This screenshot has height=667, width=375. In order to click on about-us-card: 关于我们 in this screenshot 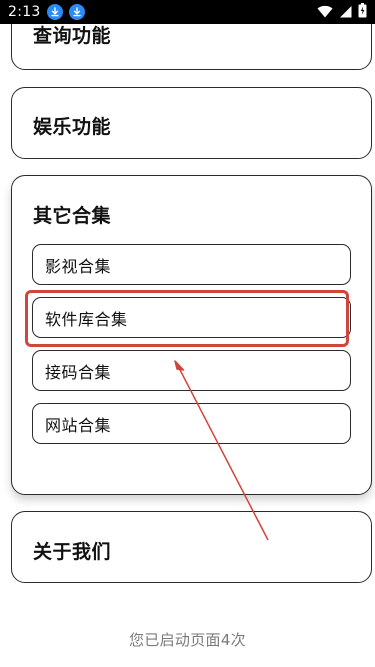, I will do `click(191, 547)`.